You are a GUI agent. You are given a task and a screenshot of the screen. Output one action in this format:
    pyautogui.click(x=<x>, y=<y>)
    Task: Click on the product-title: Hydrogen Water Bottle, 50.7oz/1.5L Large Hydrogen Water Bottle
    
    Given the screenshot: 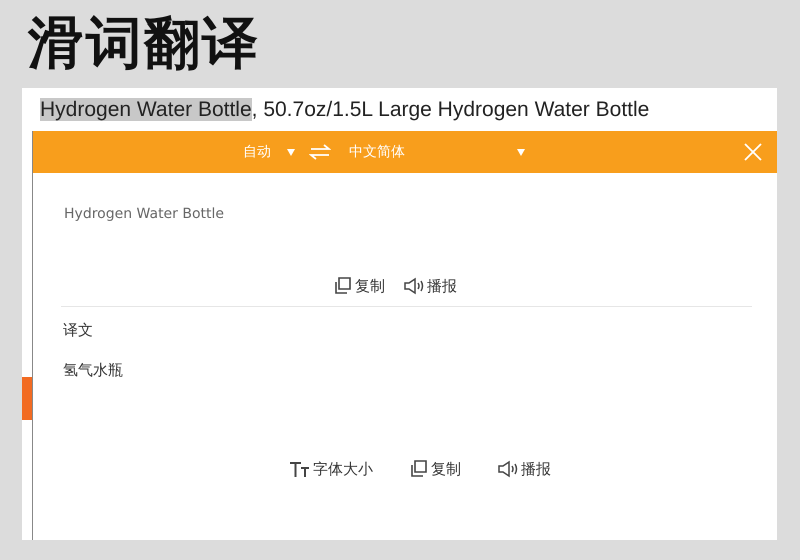 What is the action you would take?
    pyautogui.click(x=344, y=110)
    